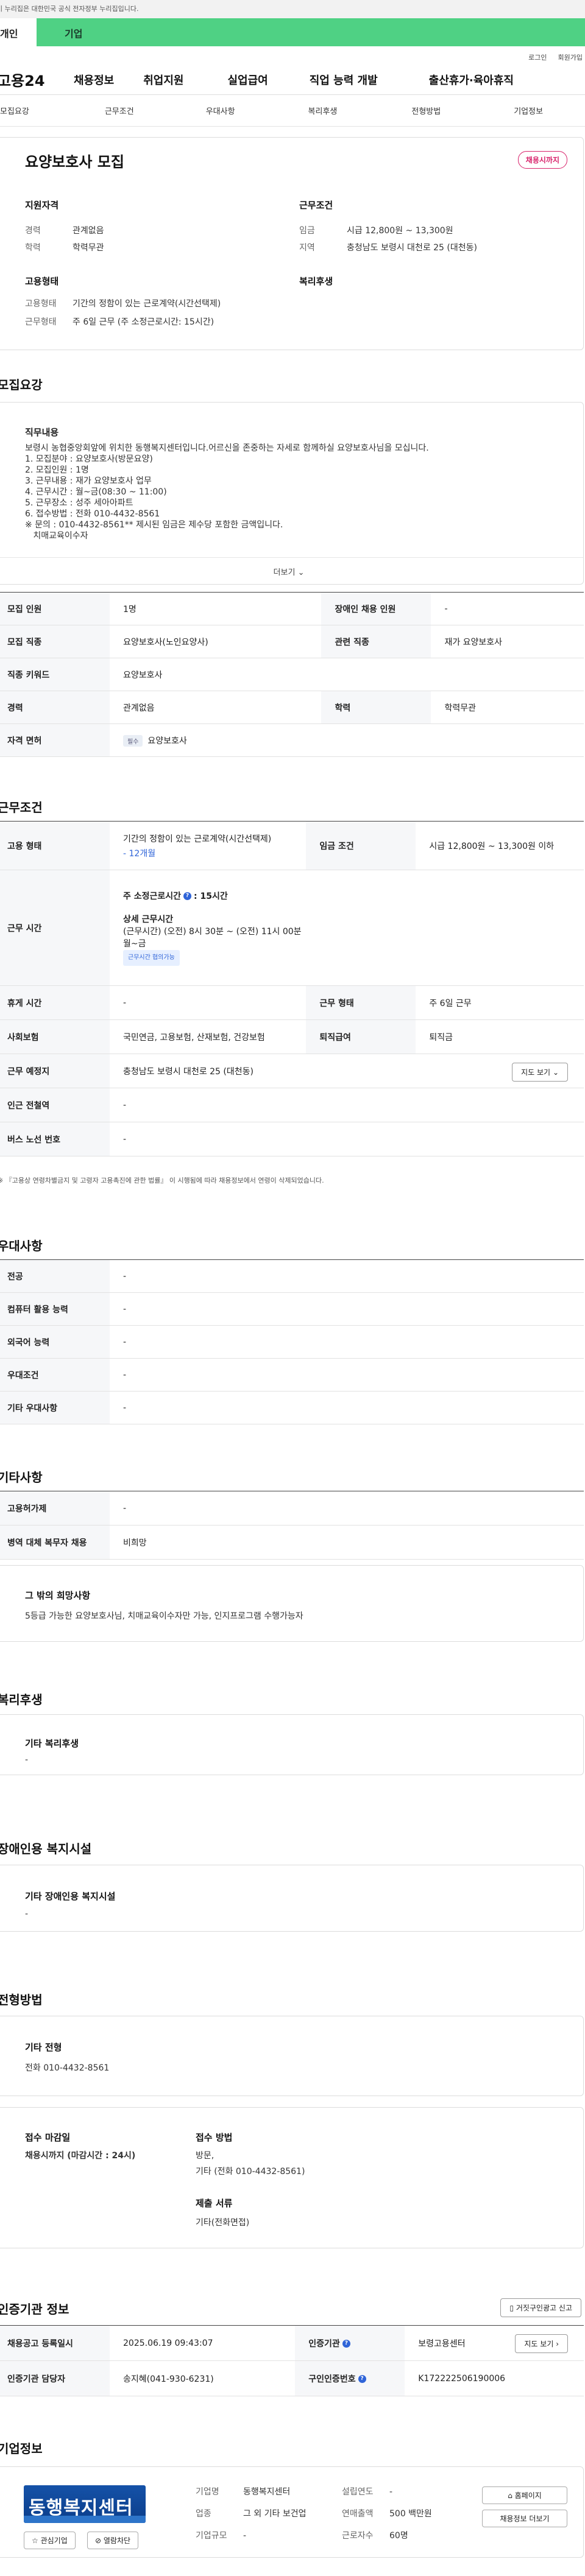 The image size is (585, 2576). Describe the element at coordinates (50, 2540) in the screenshot. I see `favorite-company-button: ☆ 관심기업` at that location.